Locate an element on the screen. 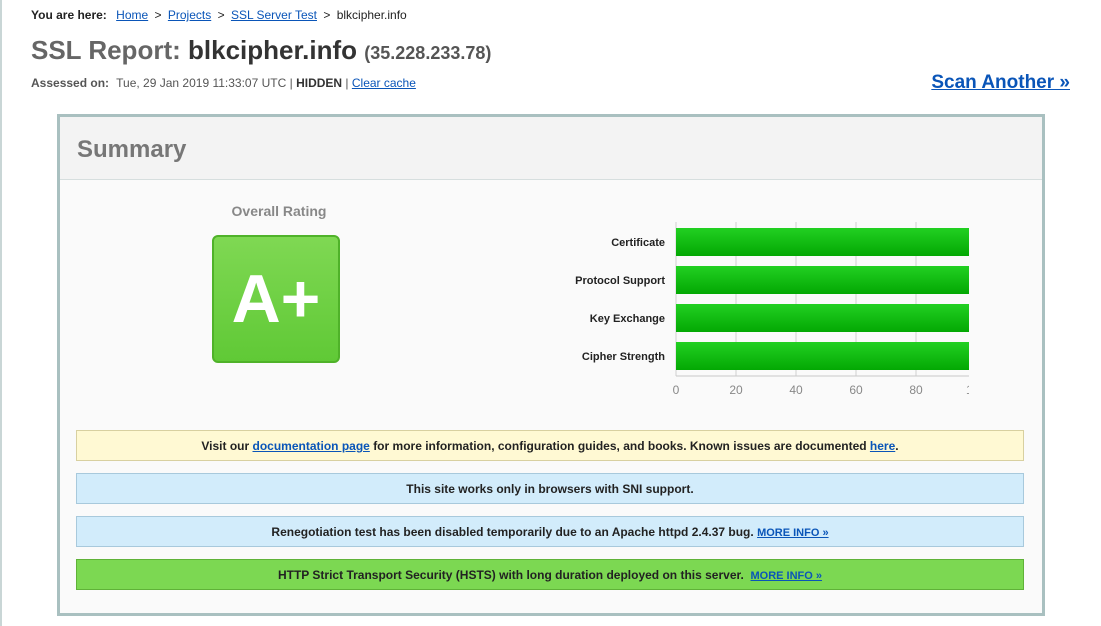 This screenshot has height=626, width=1101. chart-tick-label: 80 is located at coordinates (916, 390).